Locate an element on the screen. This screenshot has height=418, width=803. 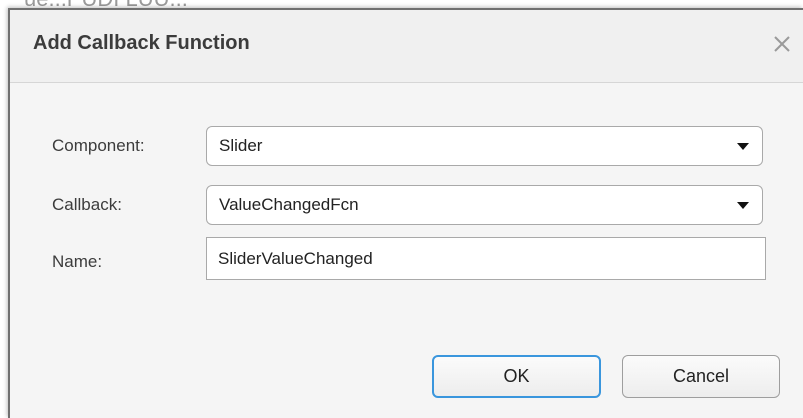
name-field: SliderValueChanged is located at coordinates (486, 258).